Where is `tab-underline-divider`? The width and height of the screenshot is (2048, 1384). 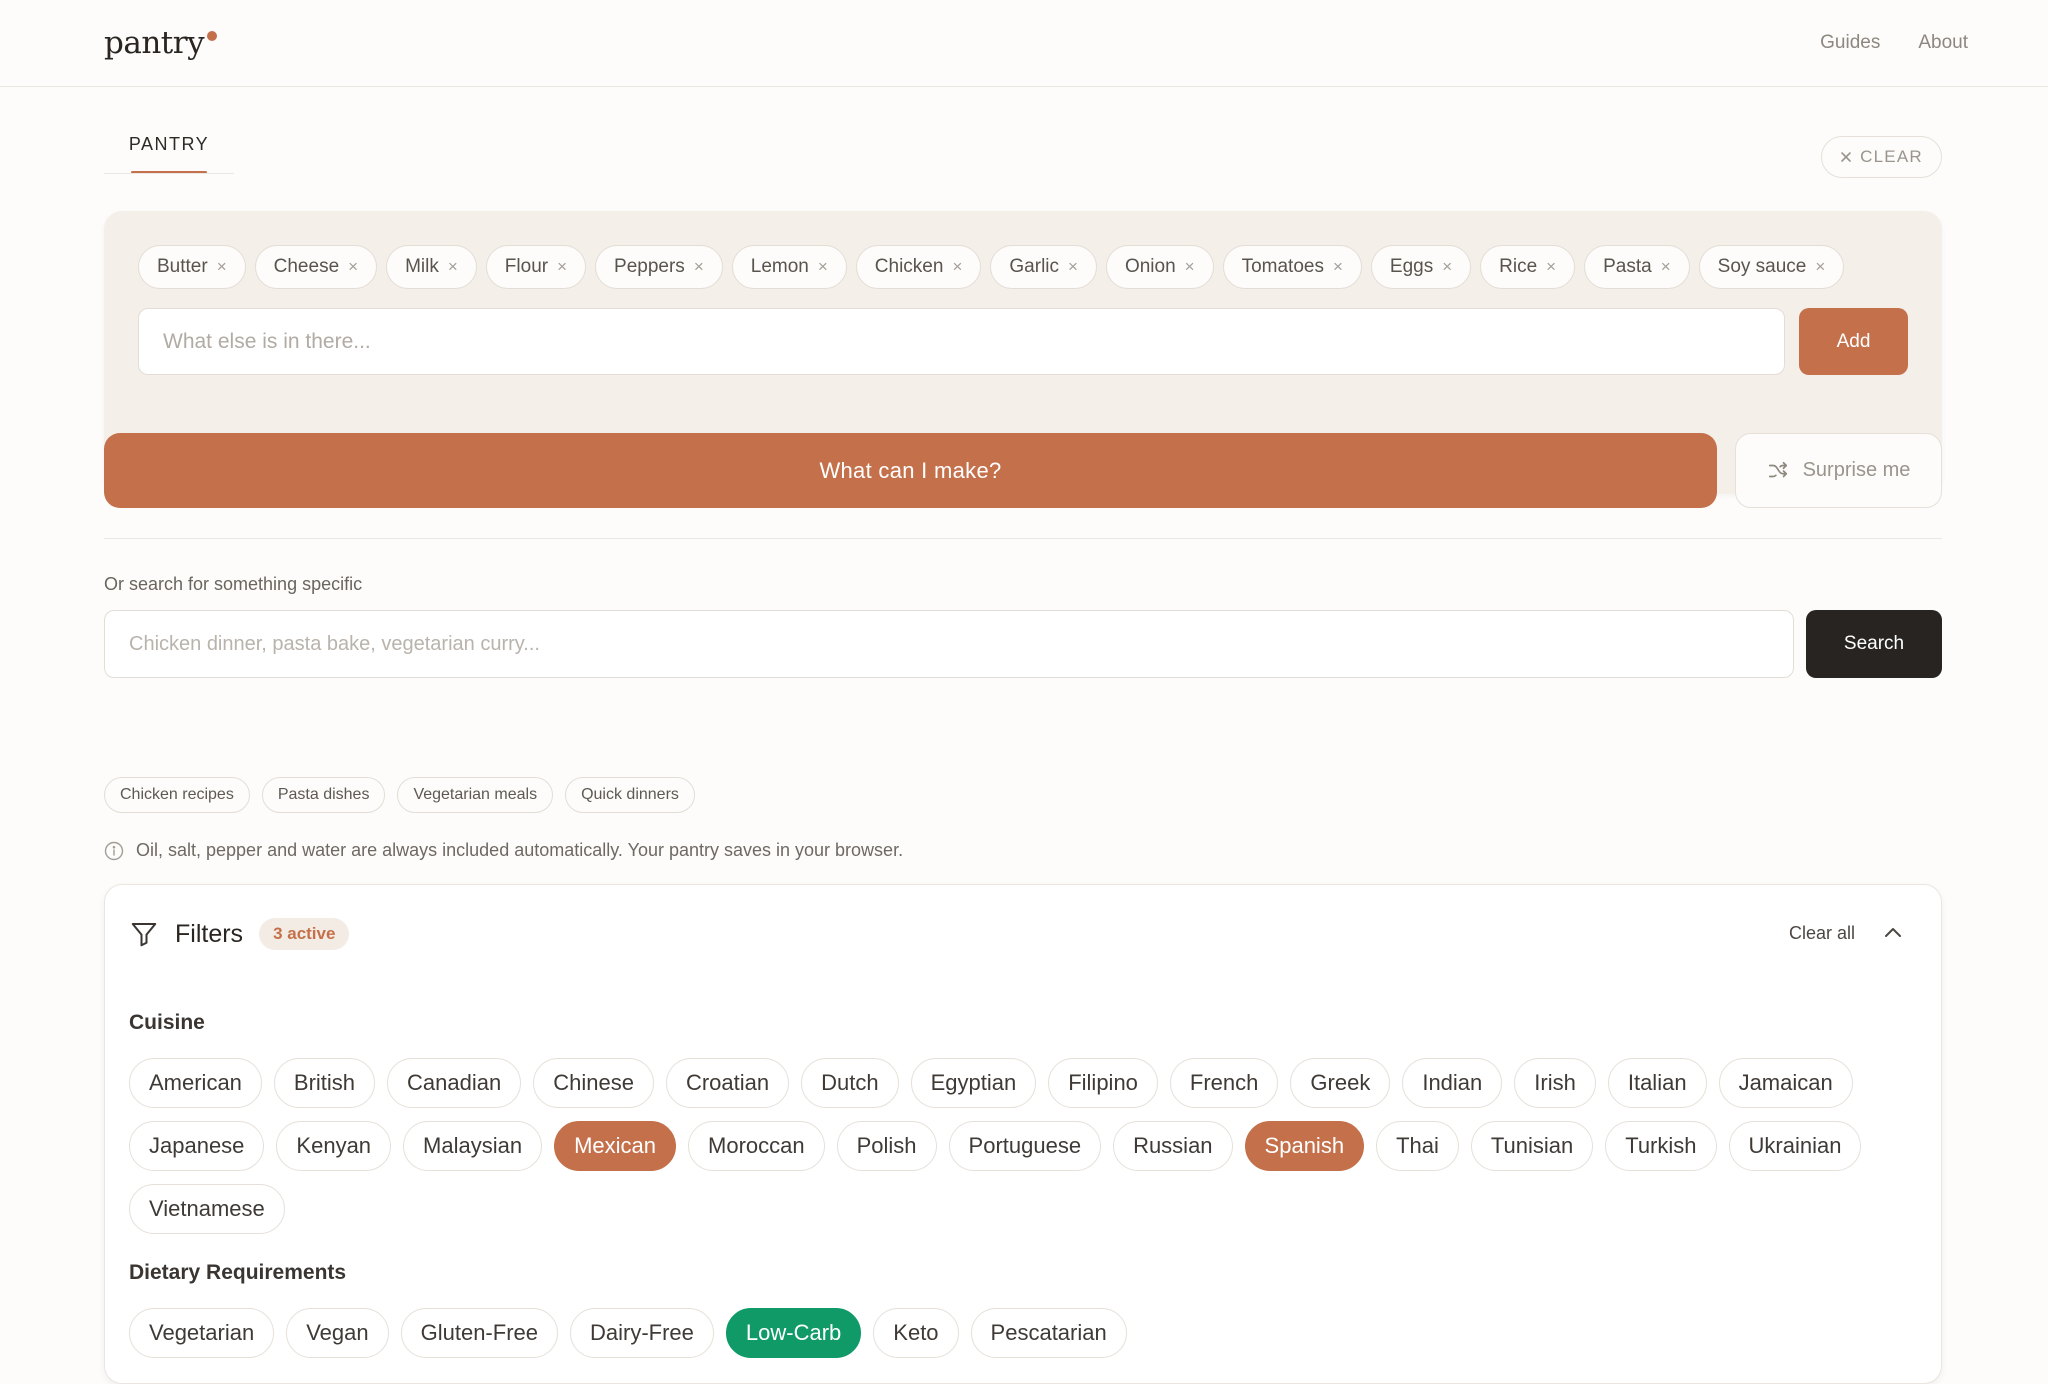 tab-underline-divider is located at coordinates (169, 173).